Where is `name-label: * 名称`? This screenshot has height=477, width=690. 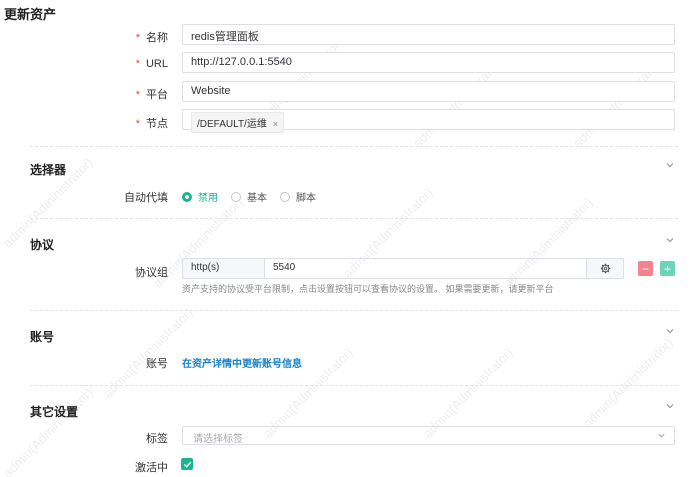 name-label: * 名称 is located at coordinates (151, 38).